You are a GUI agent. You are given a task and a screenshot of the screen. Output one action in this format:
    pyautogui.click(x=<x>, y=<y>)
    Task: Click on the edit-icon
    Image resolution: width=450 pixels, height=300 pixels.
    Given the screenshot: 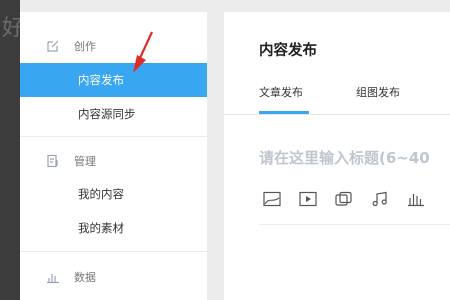 What is the action you would take?
    pyautogui.click(x=53, y=46)
    